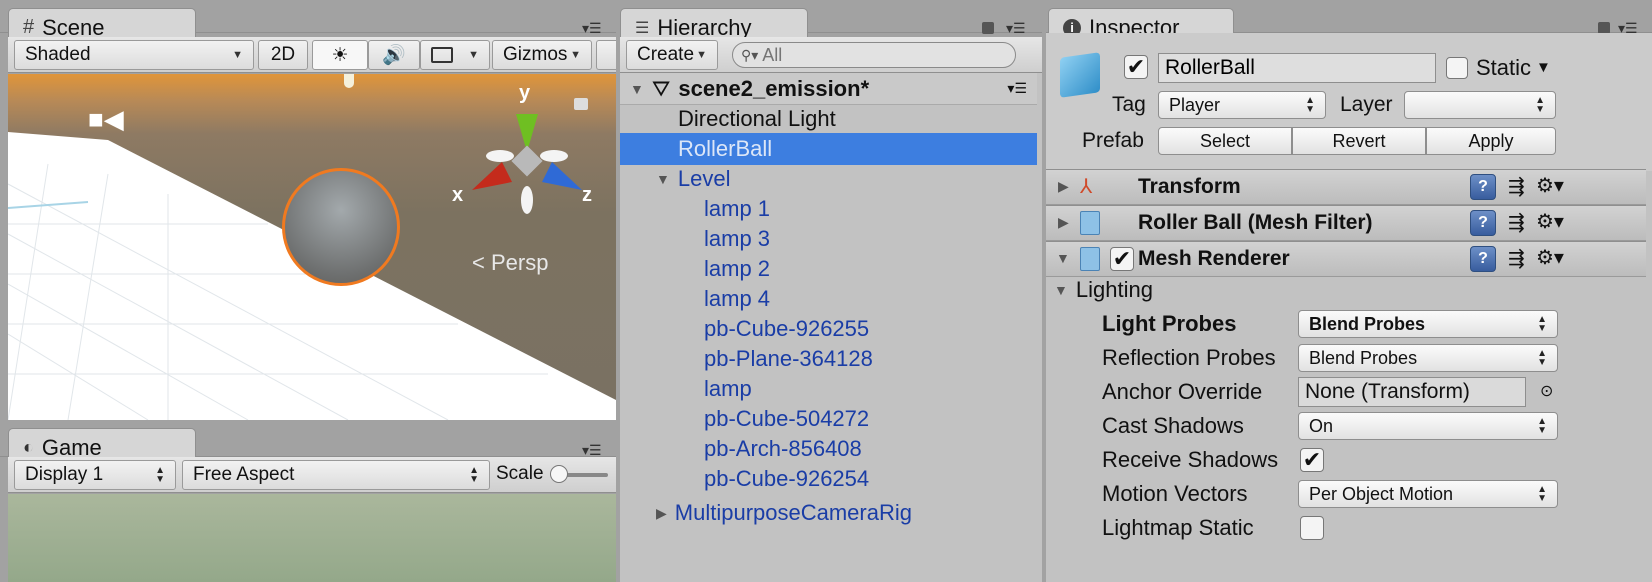 The height and width of the screenshot is (582, 1652). I want to click on prefab-label: Prefab, so click(1113, 140).